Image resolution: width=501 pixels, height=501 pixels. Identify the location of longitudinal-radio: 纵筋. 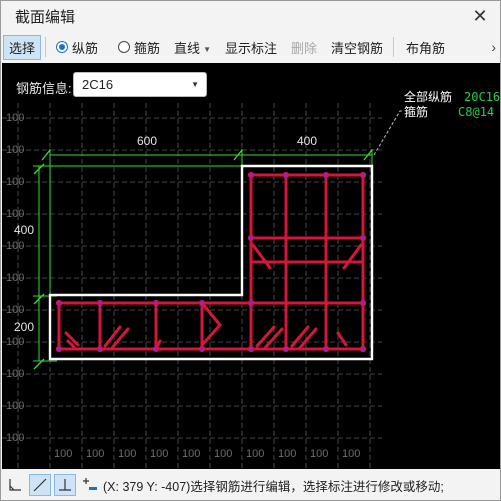
(77, 47).